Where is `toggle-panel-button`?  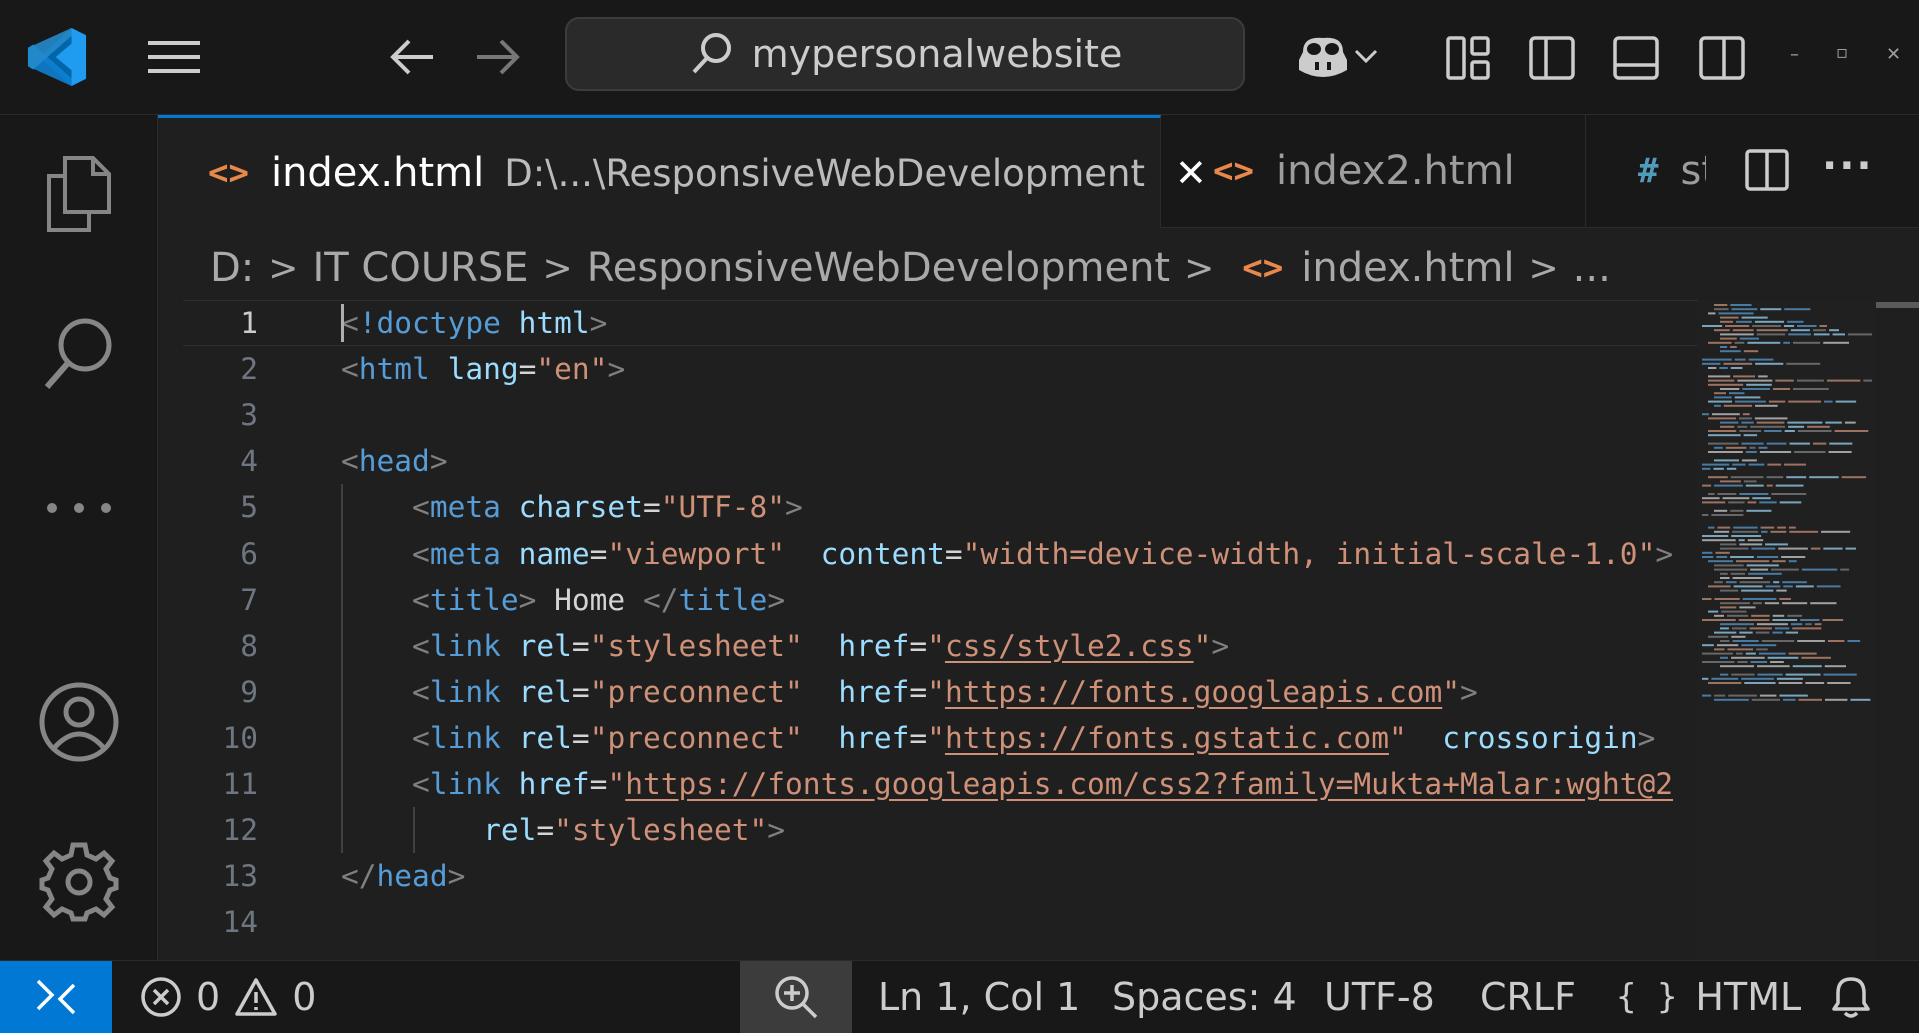 toggle-panel-button is located at coordinates (1636, 58).